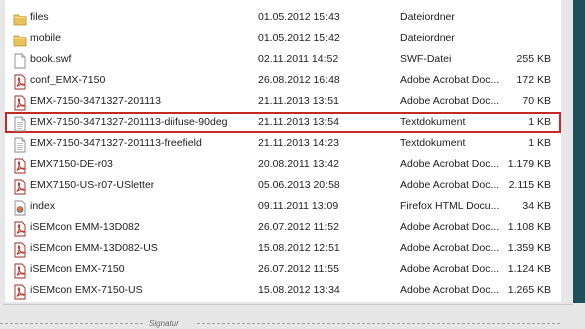 This screenshot has height=329, width=585. Describe the element at coordinates (71, 164) in the screenshot. I see `file-name: EMX7150-DE-r03` at that location.